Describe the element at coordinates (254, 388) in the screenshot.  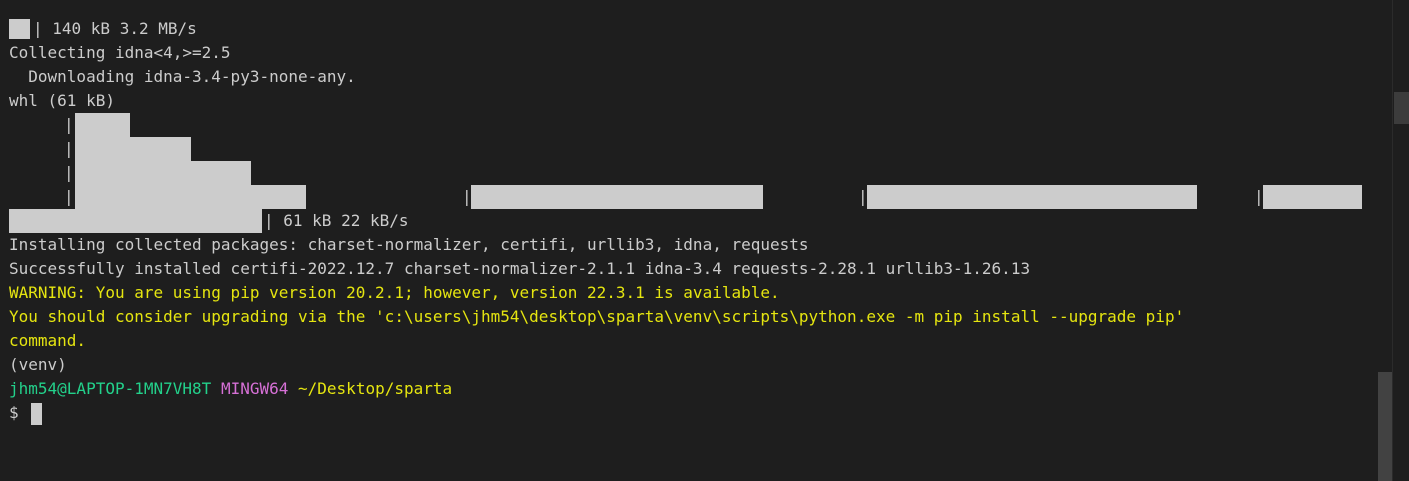
I see `prompt-env: MINGW64` at that location.